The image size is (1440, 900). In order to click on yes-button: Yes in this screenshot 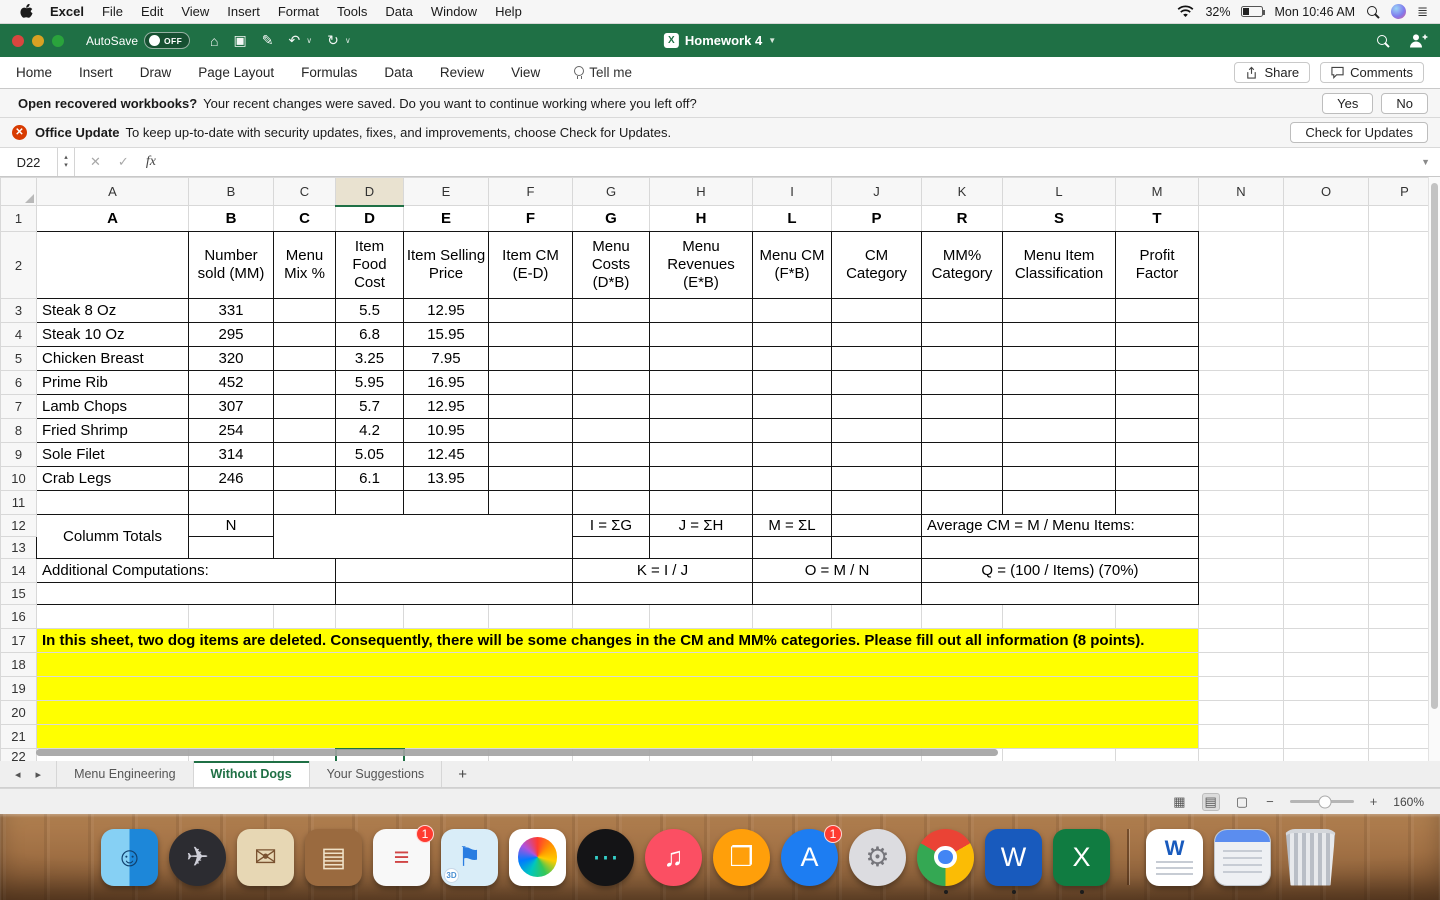, I will do `click(1348, 103)`.